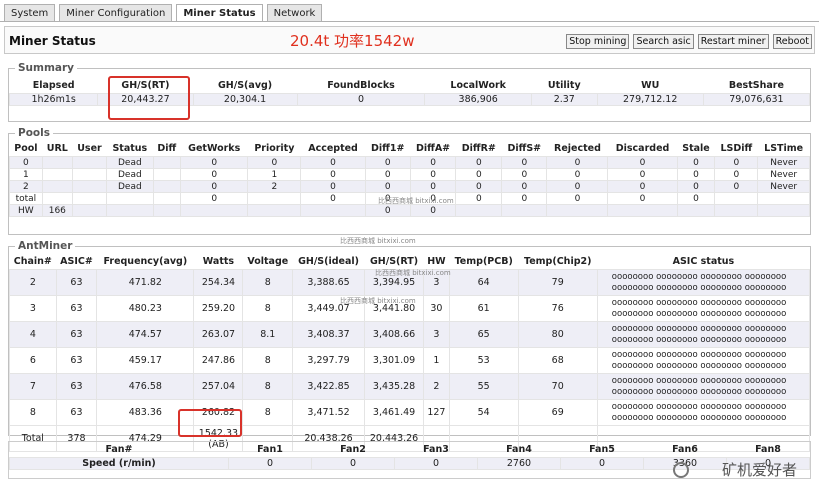 The height and width of the screenshot is (500, 819). Describe the element at coordinates (89, 148) in the screenshot. I see `pools-header: User` at that location.